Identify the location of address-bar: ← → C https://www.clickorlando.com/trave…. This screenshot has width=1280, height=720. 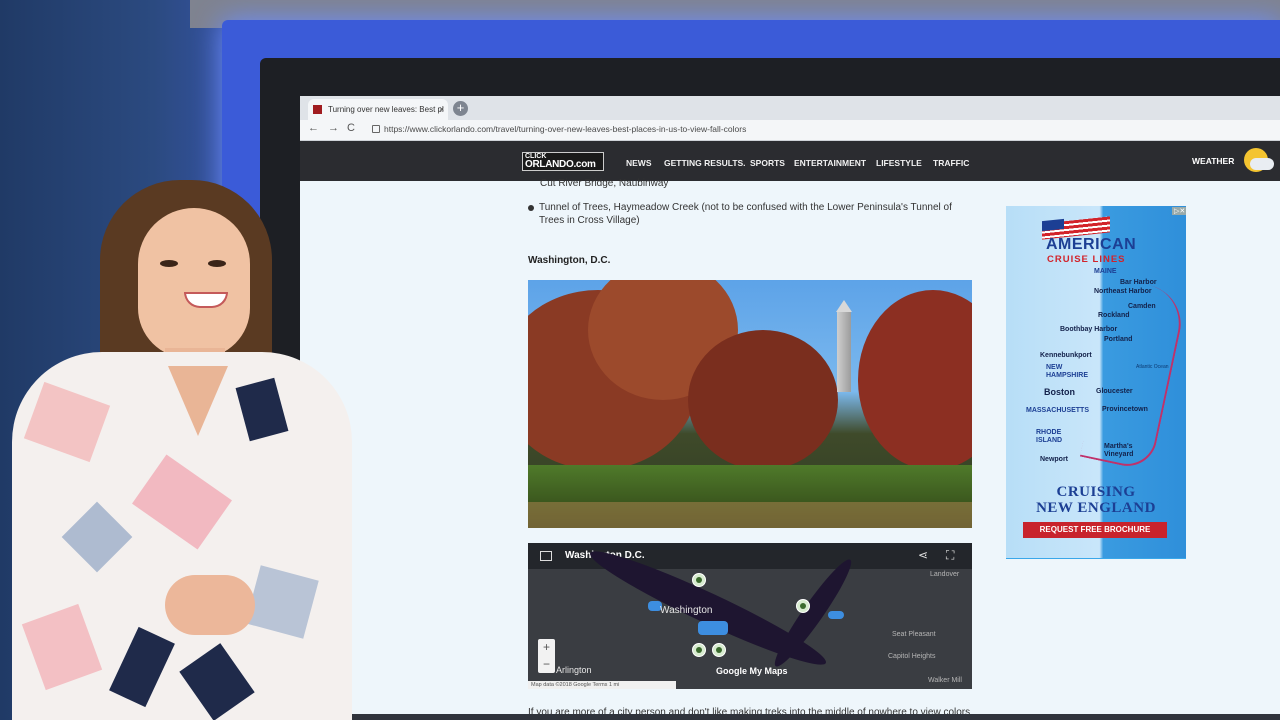
(790, 130).